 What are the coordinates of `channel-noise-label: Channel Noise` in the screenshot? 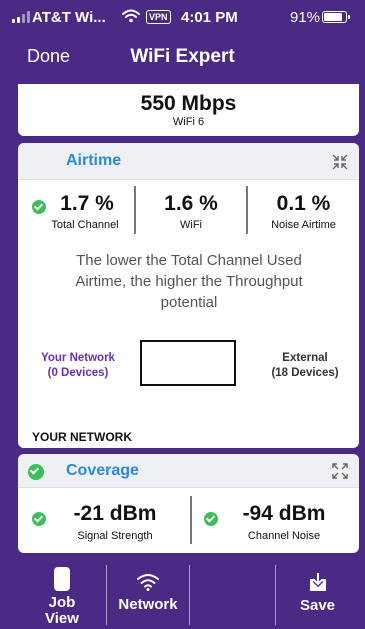 It's located at (284, 536).